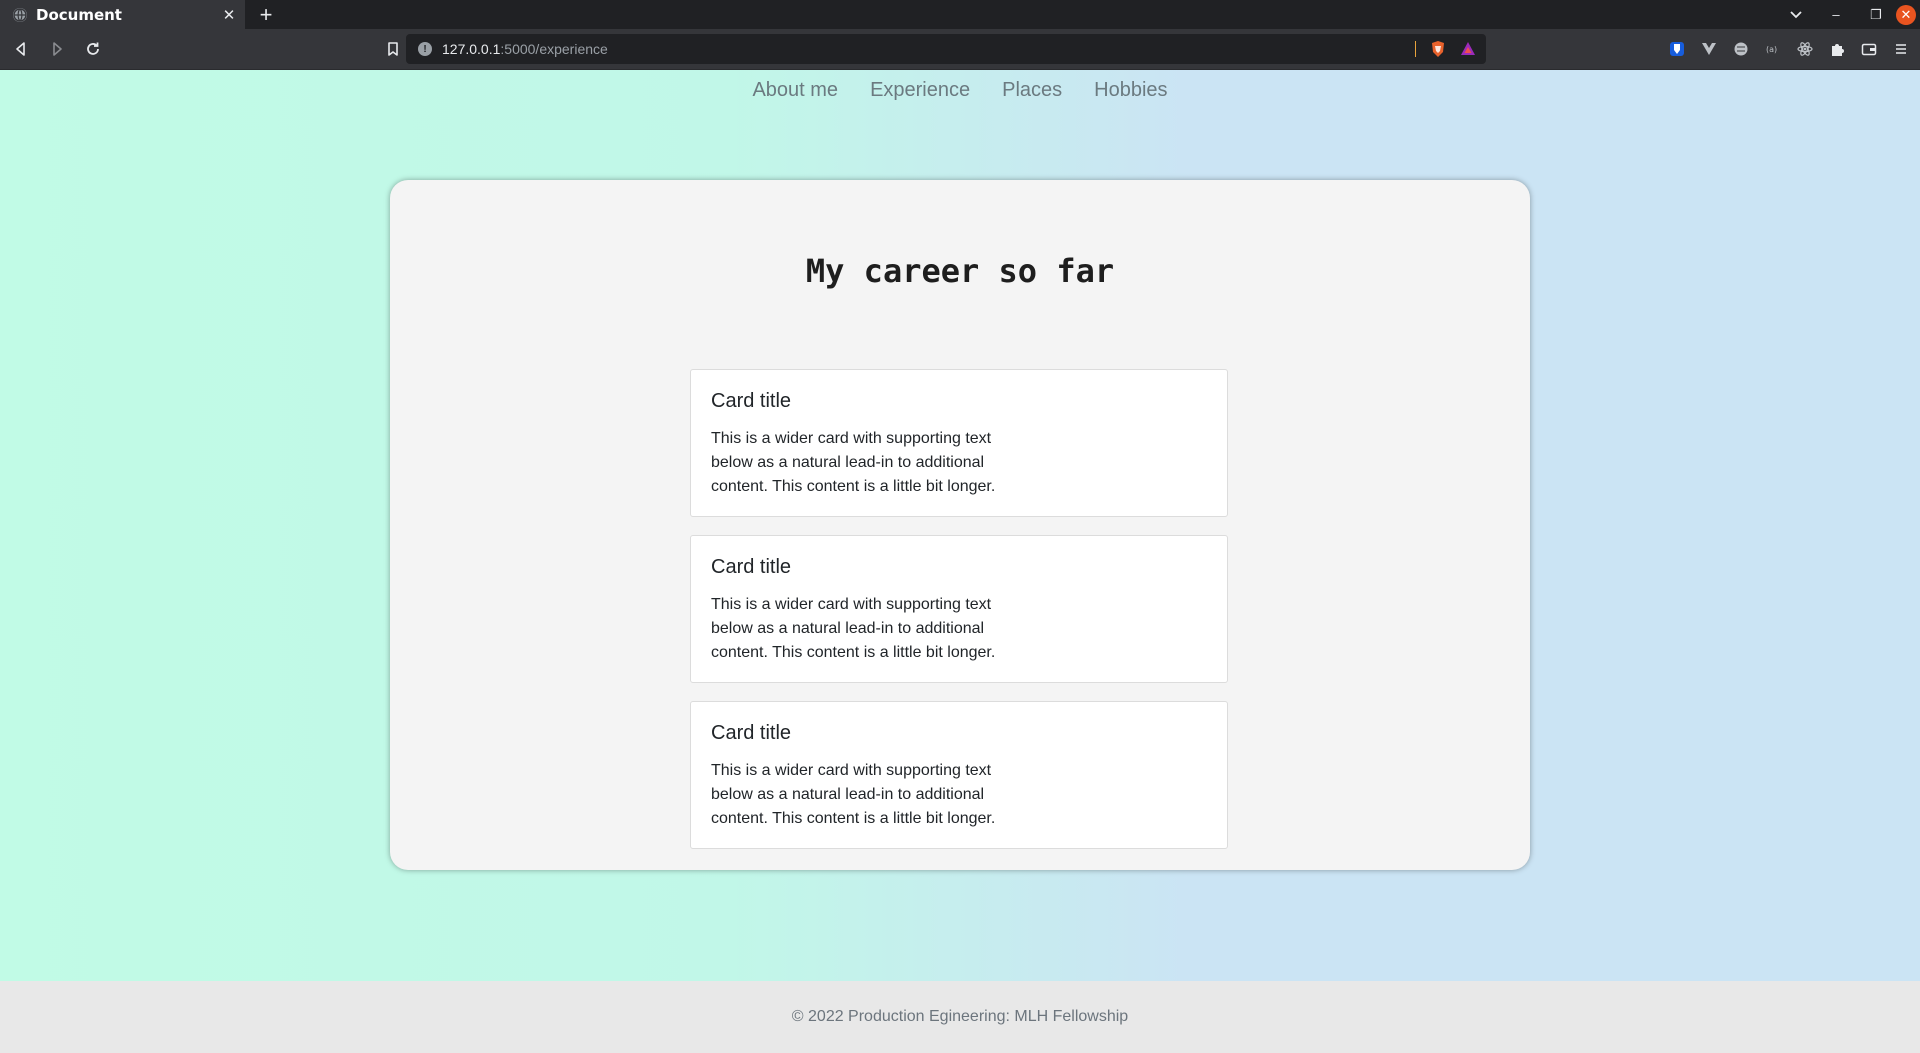  What do you see at coordinates (1869, 49) in the screenshot?
I see `wallet-icon` at bounding box center [1869, 49].